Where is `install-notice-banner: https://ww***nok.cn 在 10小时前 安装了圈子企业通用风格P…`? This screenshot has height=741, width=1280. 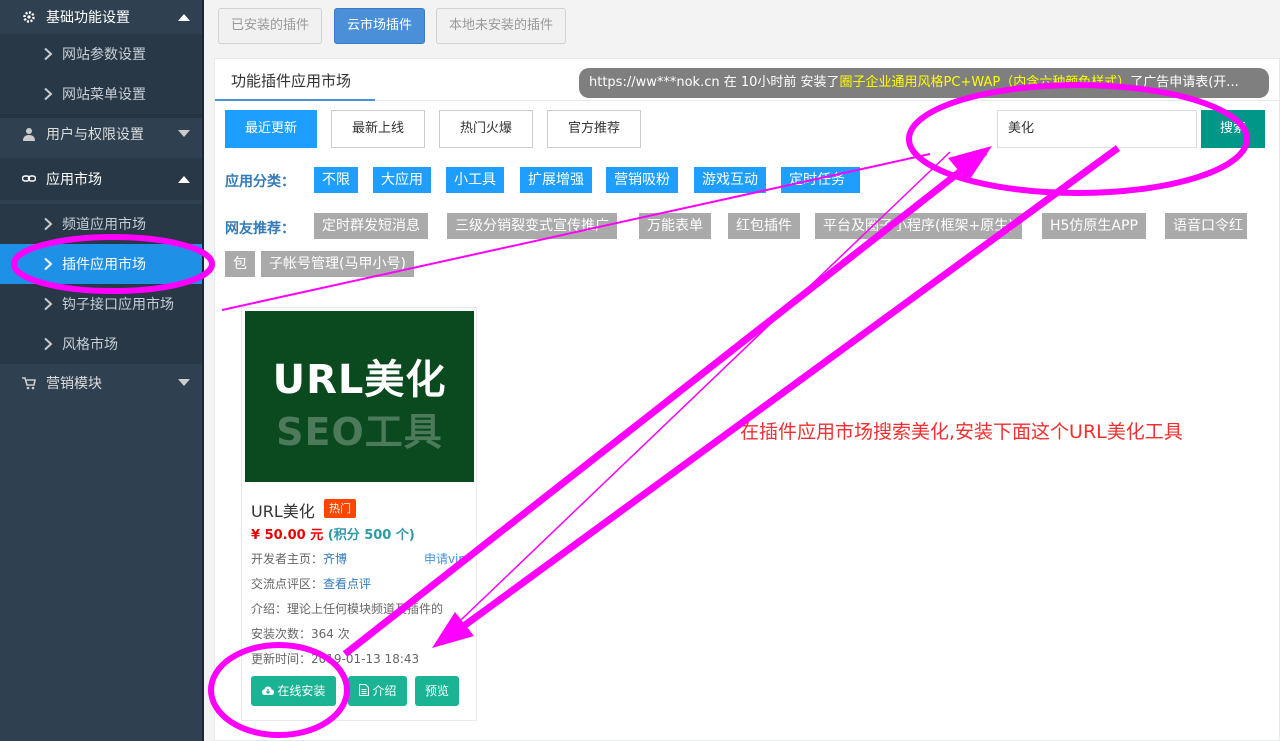 install-notice-banner: https://ww***nok.cn 在 10小时前 安装了圈子企业通用风格P… is located at coordinates (924, 83).